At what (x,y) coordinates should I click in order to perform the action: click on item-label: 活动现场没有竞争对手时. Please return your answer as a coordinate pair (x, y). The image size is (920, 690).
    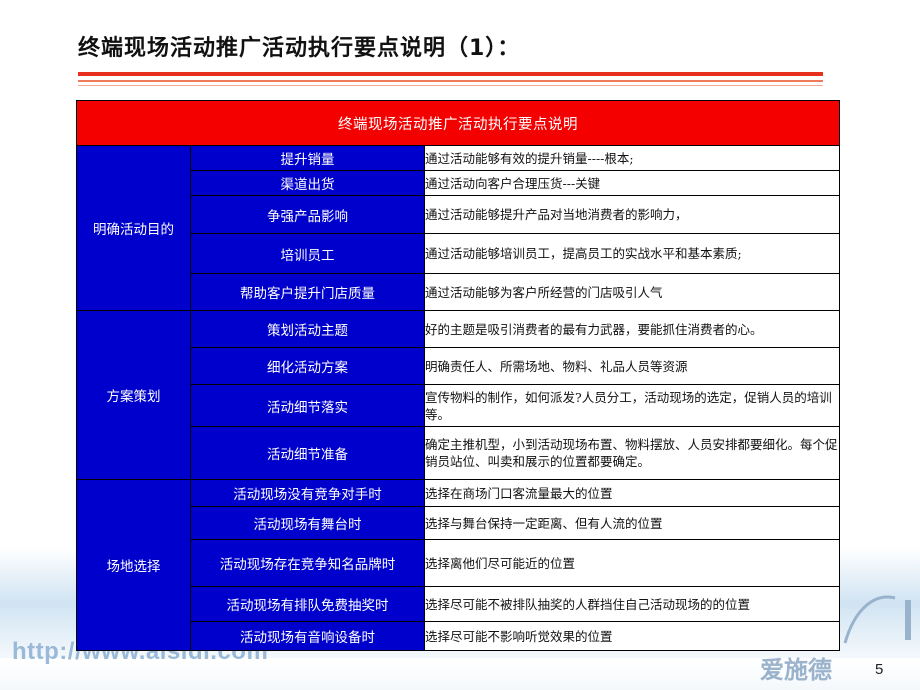
    Looking at the image, I should click on (307, 493).